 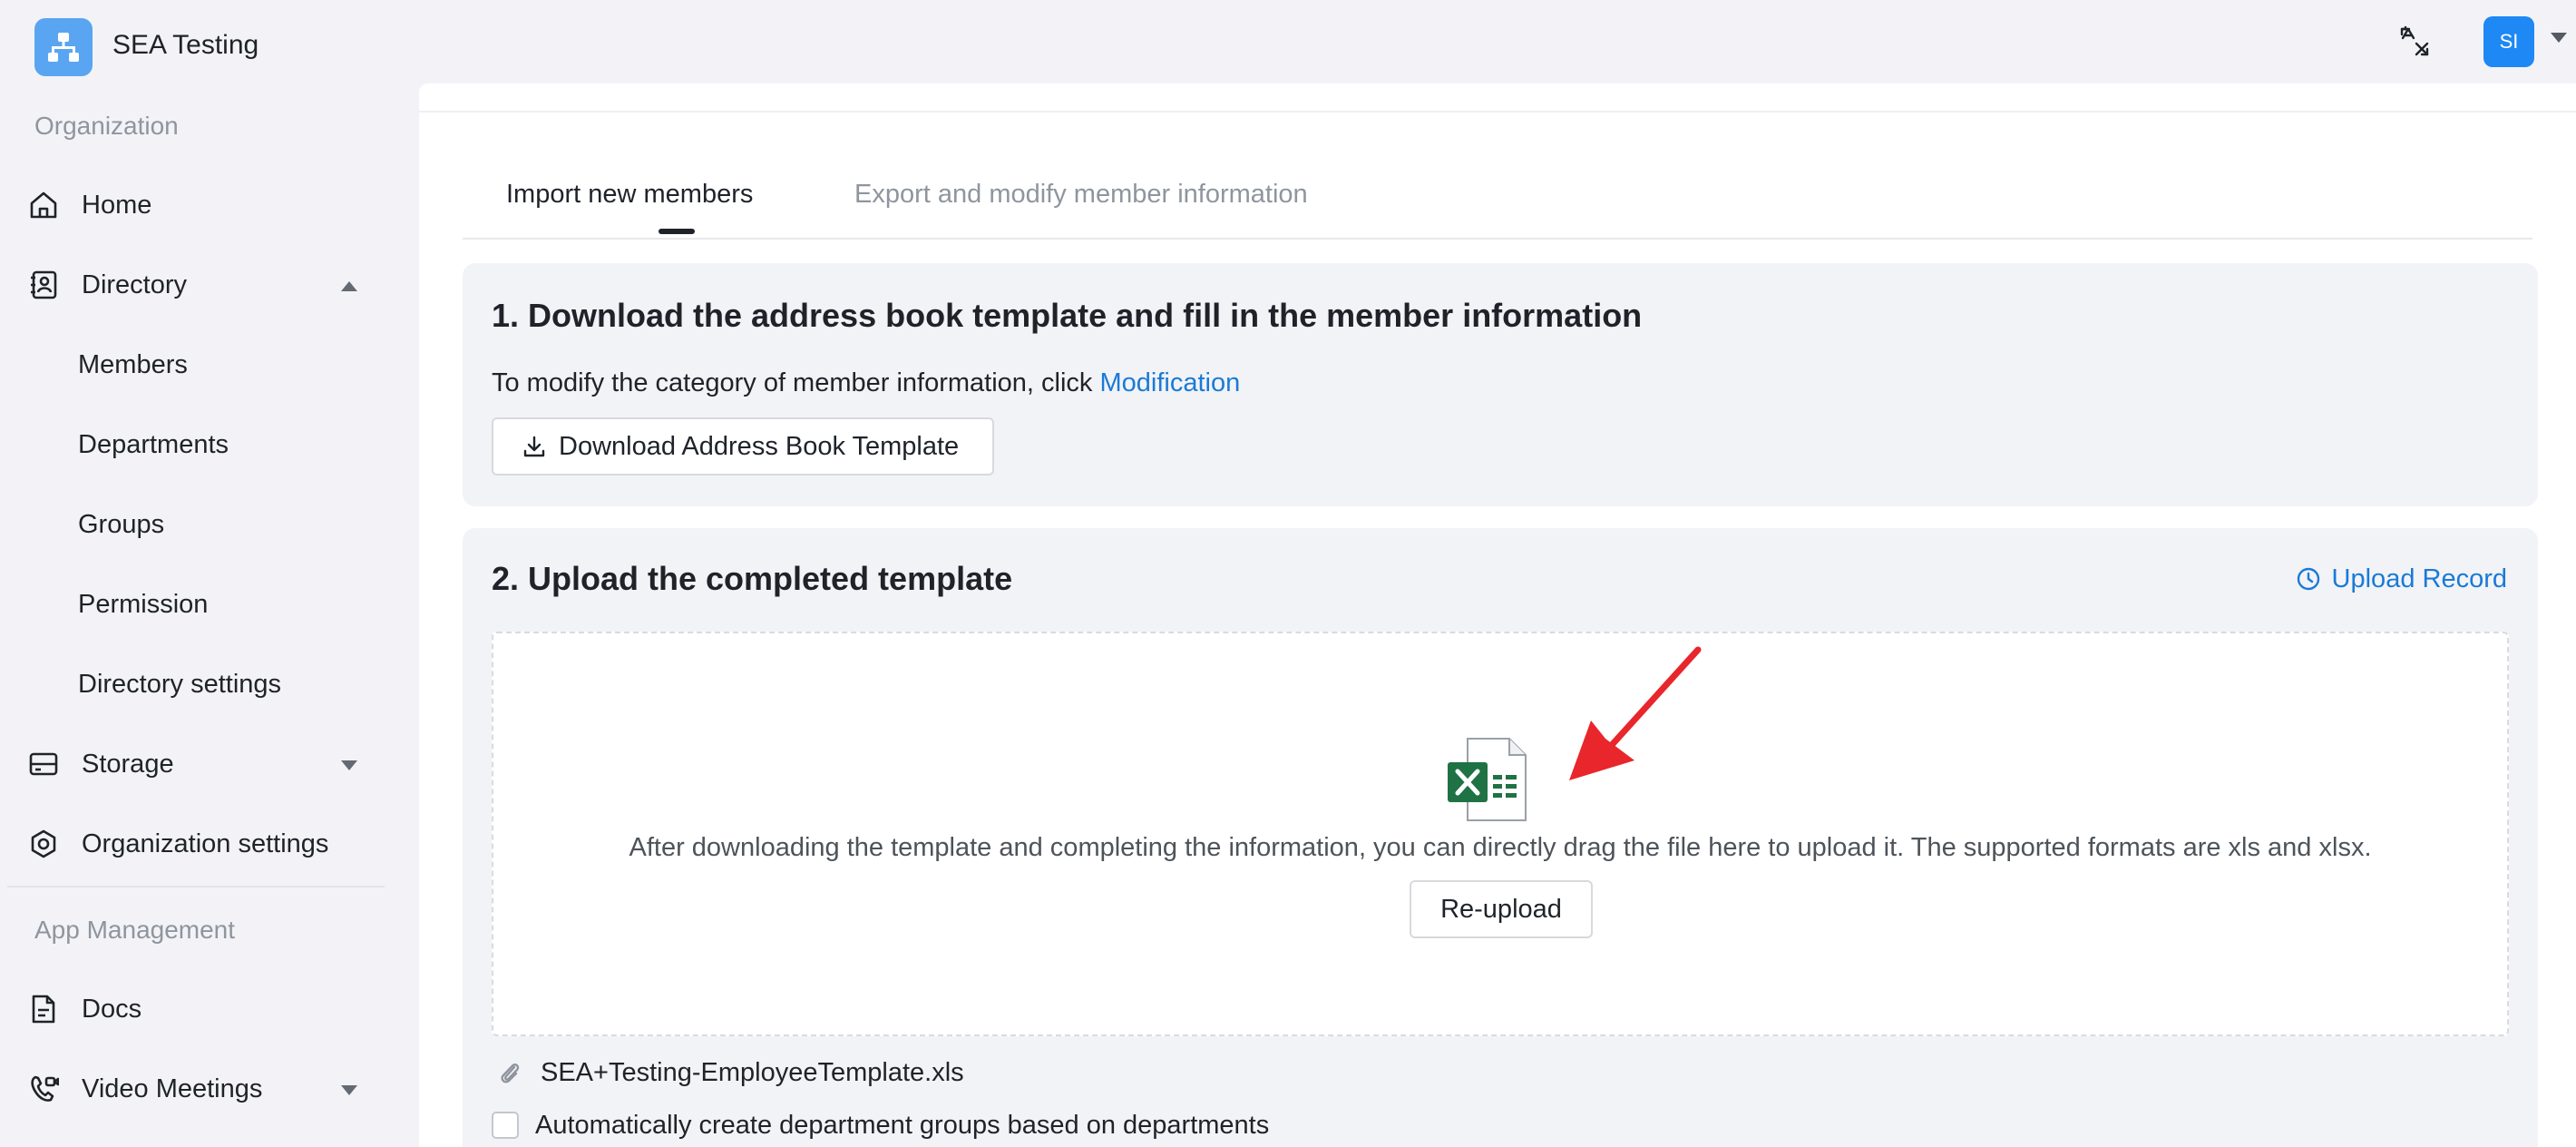 What do you see at coordinates (505, 1125) in the screenshot?
I see `auto-create-groups-checkbox` at bounding box center [505, 1125].